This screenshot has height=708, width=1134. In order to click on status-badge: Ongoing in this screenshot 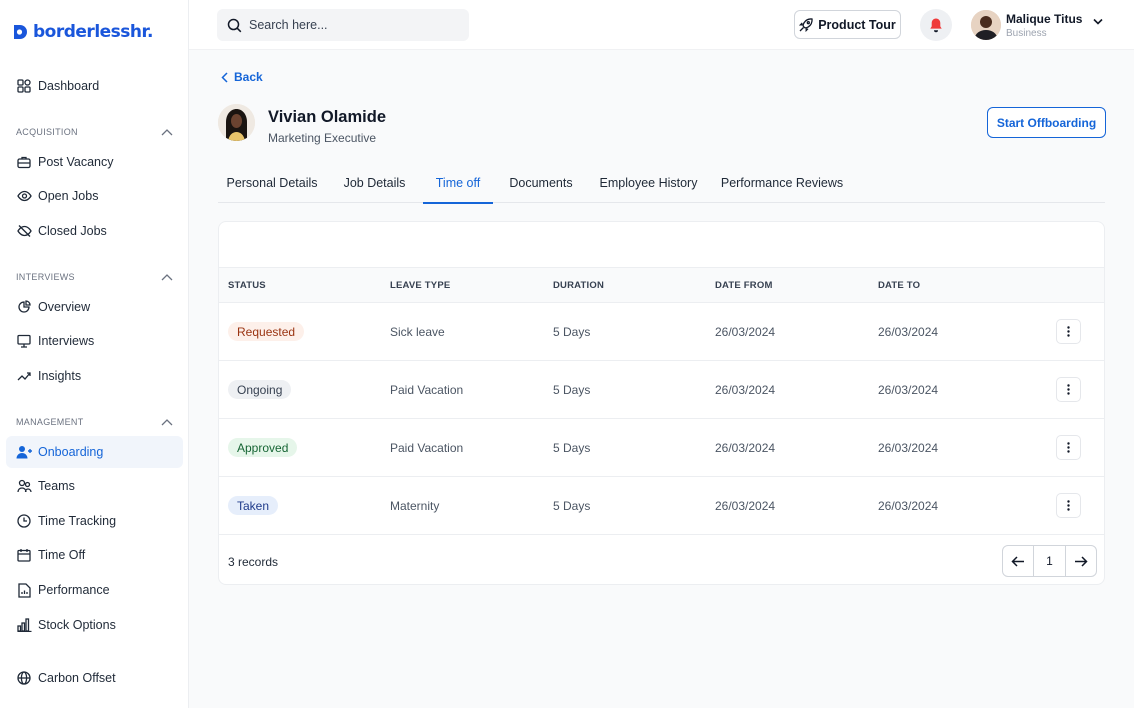, I will do `click(260, 389)`.